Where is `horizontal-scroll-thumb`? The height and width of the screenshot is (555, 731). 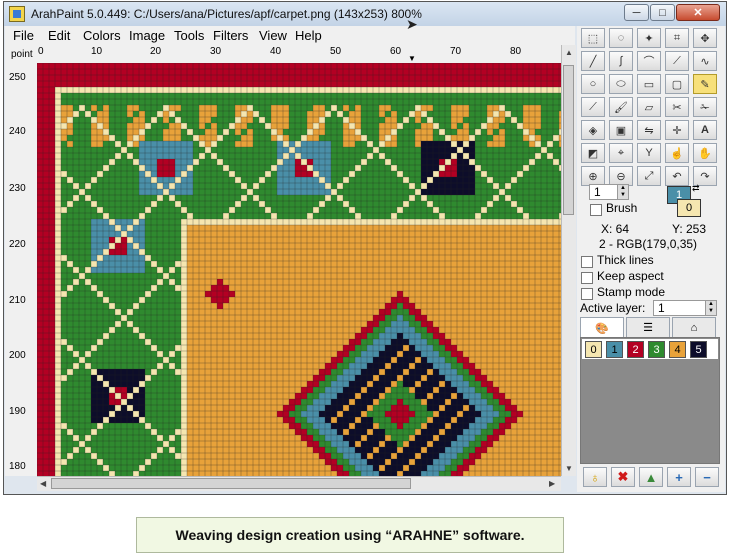 horizontal-scroll-thumb is located at coordinates (231, 483).